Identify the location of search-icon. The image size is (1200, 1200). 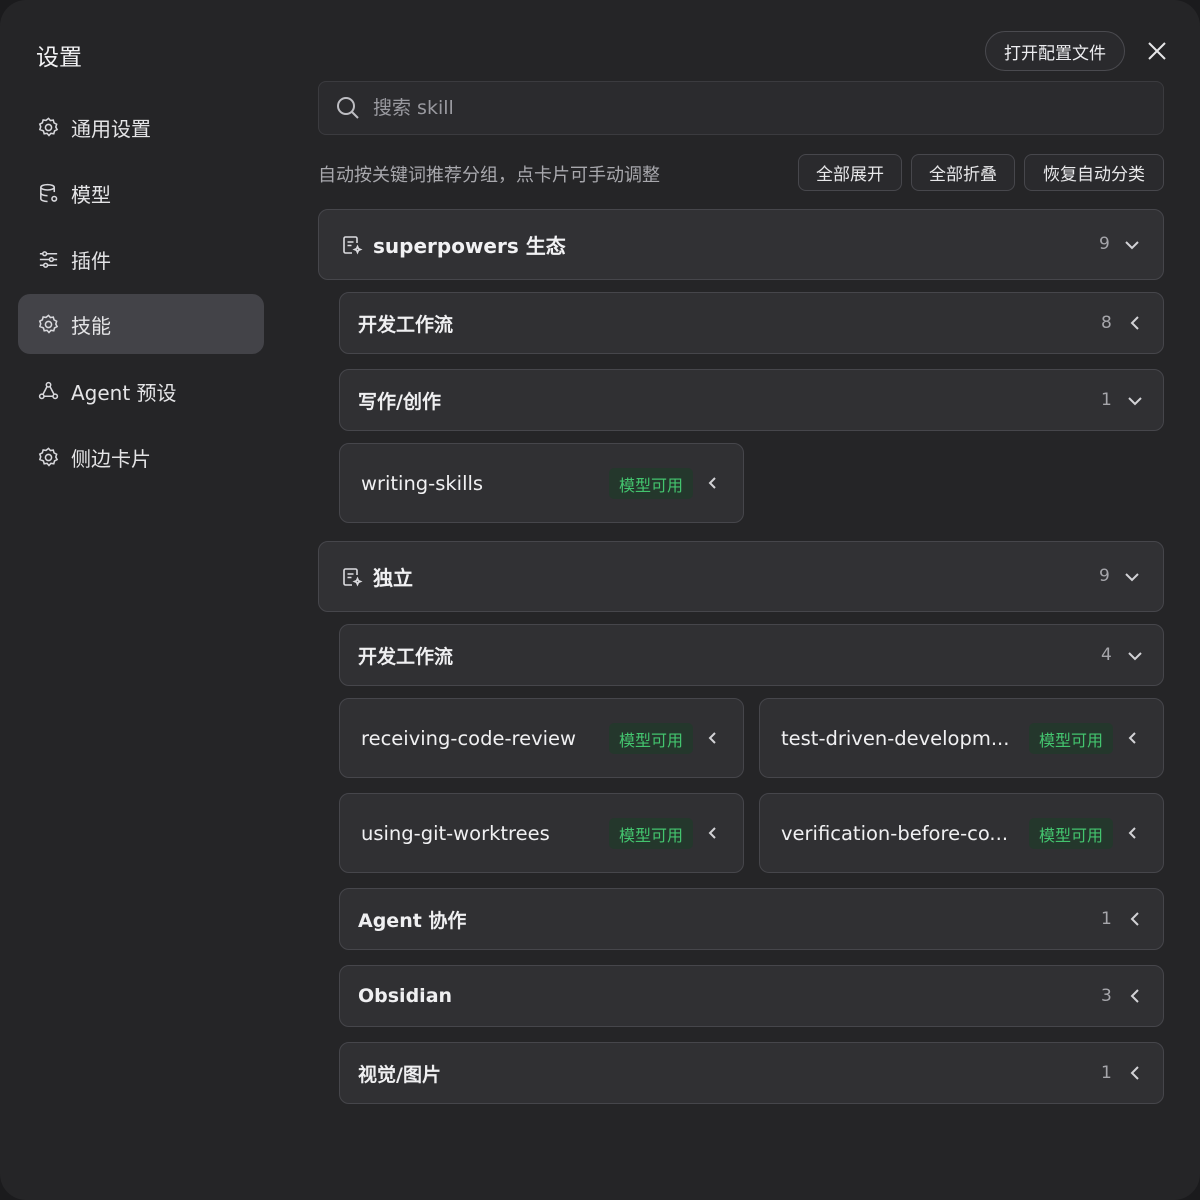
(348, 108).